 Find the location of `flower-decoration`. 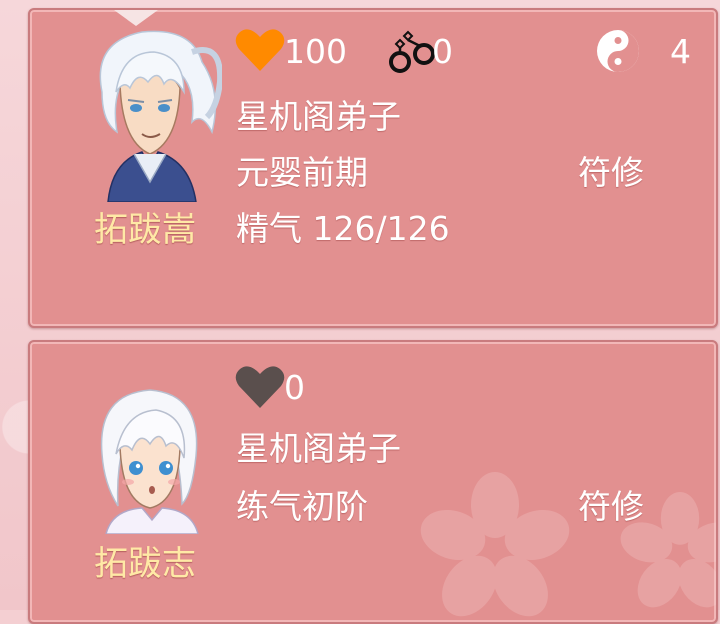

flower-decoration is located at coordinates (495, 544).